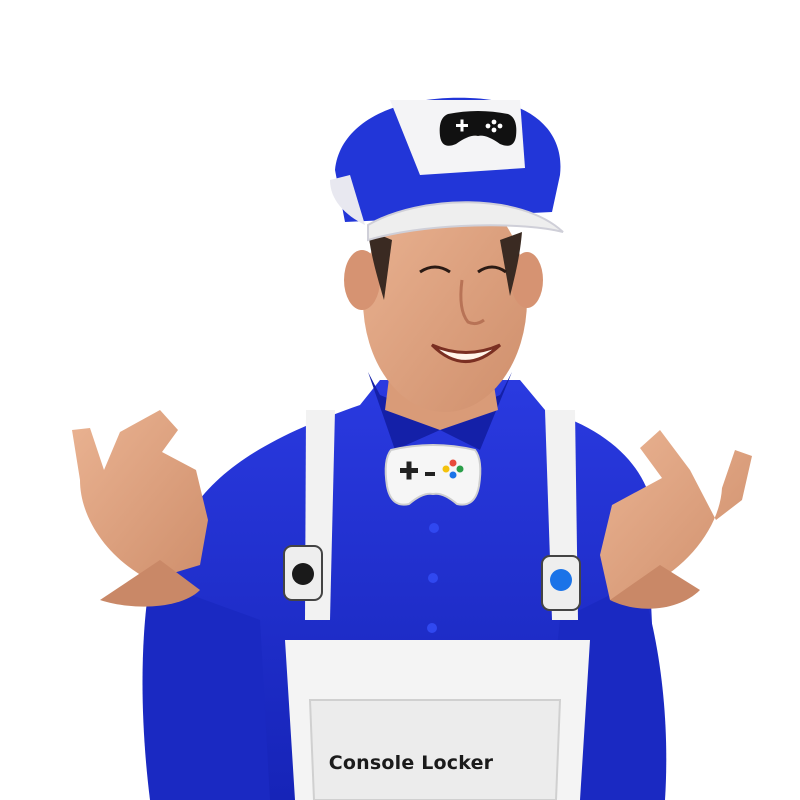  What do you see at coordinates (303, 573) in the screenshot?
I see `strap-button-left` at bounding box center [303, 573].